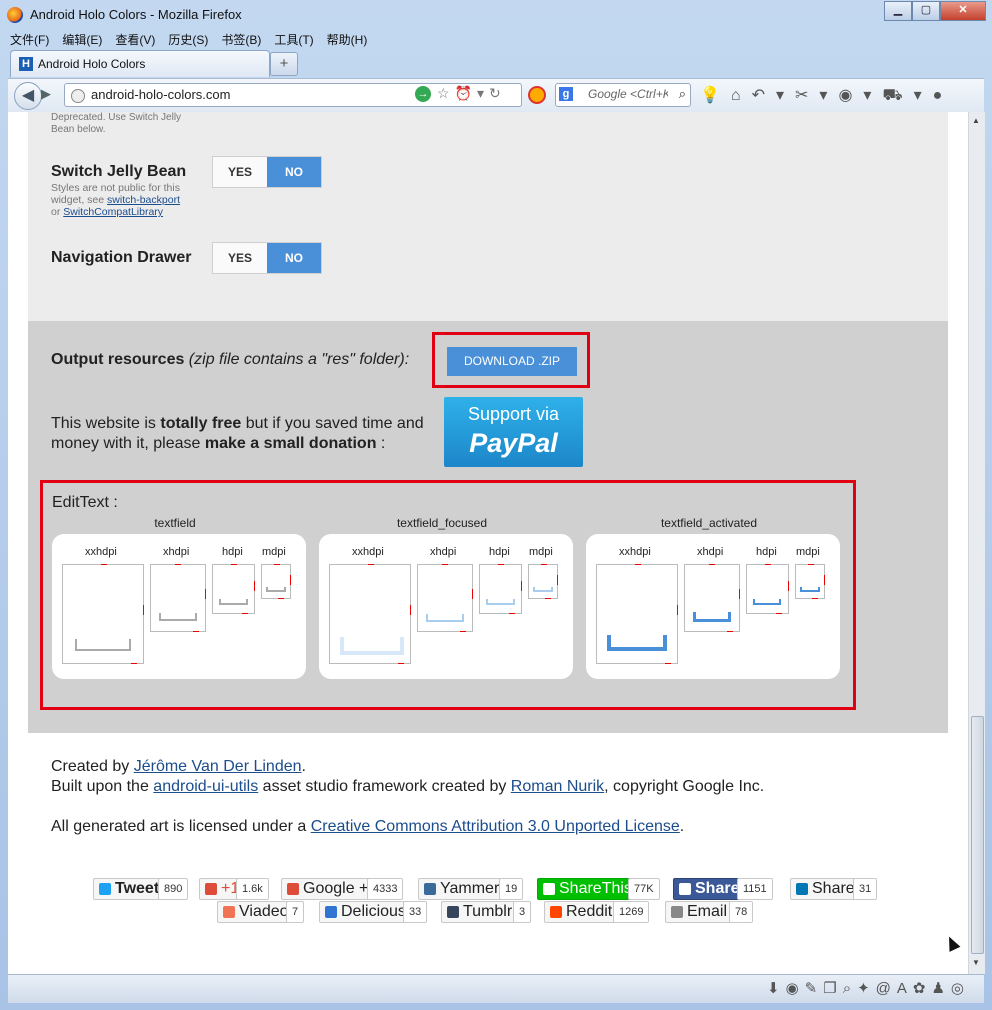  I want to click on google-plus-icon, so click(211, 889).